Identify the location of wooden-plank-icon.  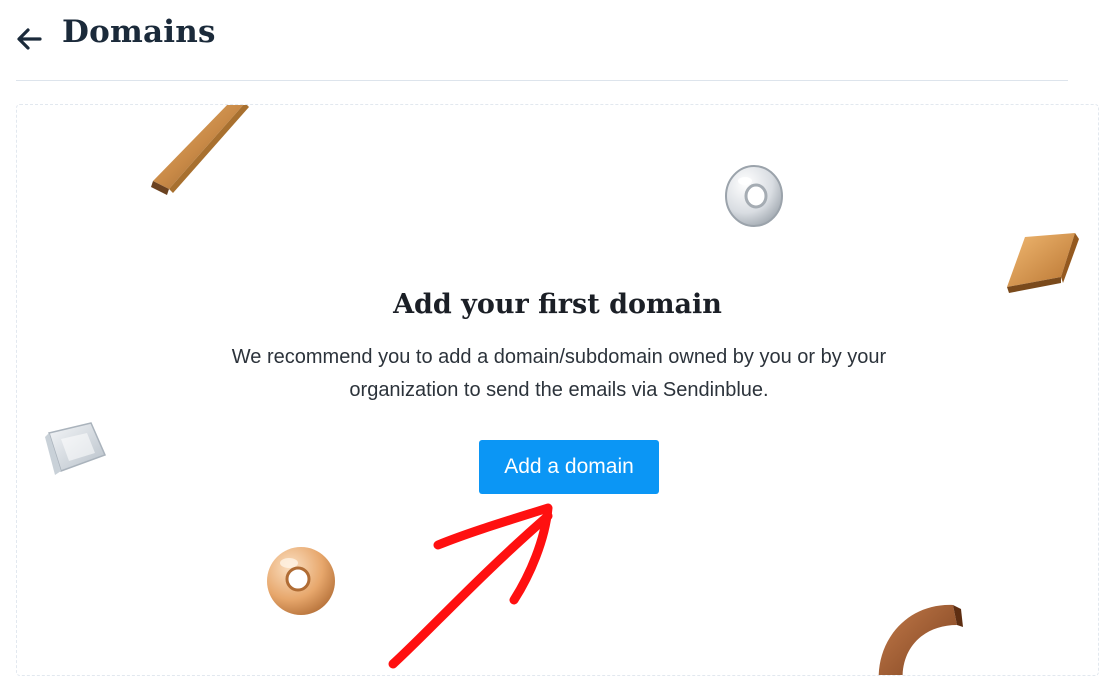
(200, 150).